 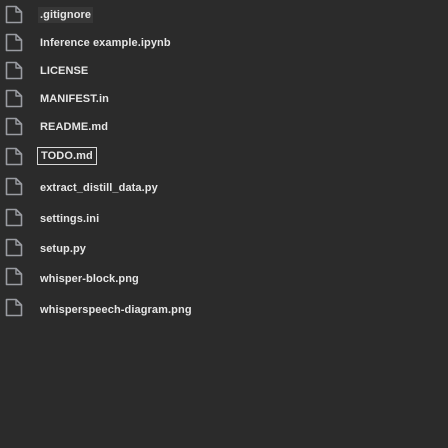 What do you see at coordinates (224, 14) in the screenshot?
I see `file-row-gitignore: .gitignore` at bounding box center [224, 14].